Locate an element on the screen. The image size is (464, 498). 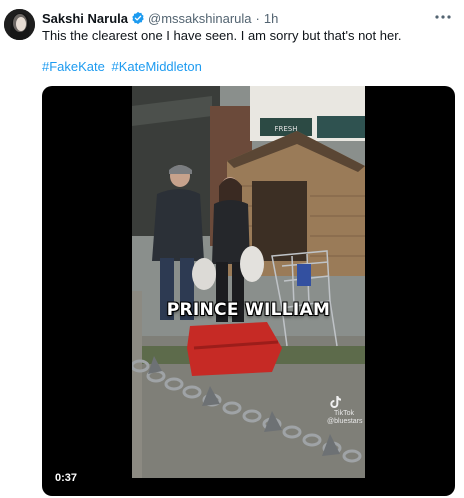
tiktok-user: @bluestars is located at coordinates (345, 421).